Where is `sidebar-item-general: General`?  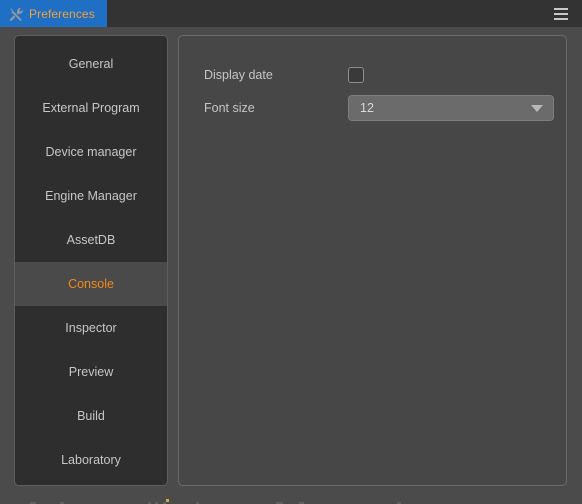 sidebar-item-general: General is located at coordinates (91, 64).